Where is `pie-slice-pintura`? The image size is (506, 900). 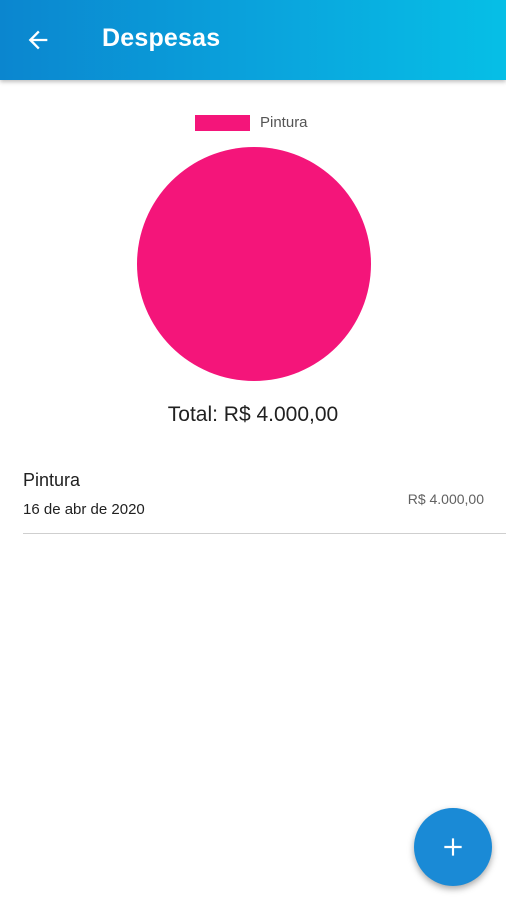 pie-slice-pintura is located at coordinates (254, 264).